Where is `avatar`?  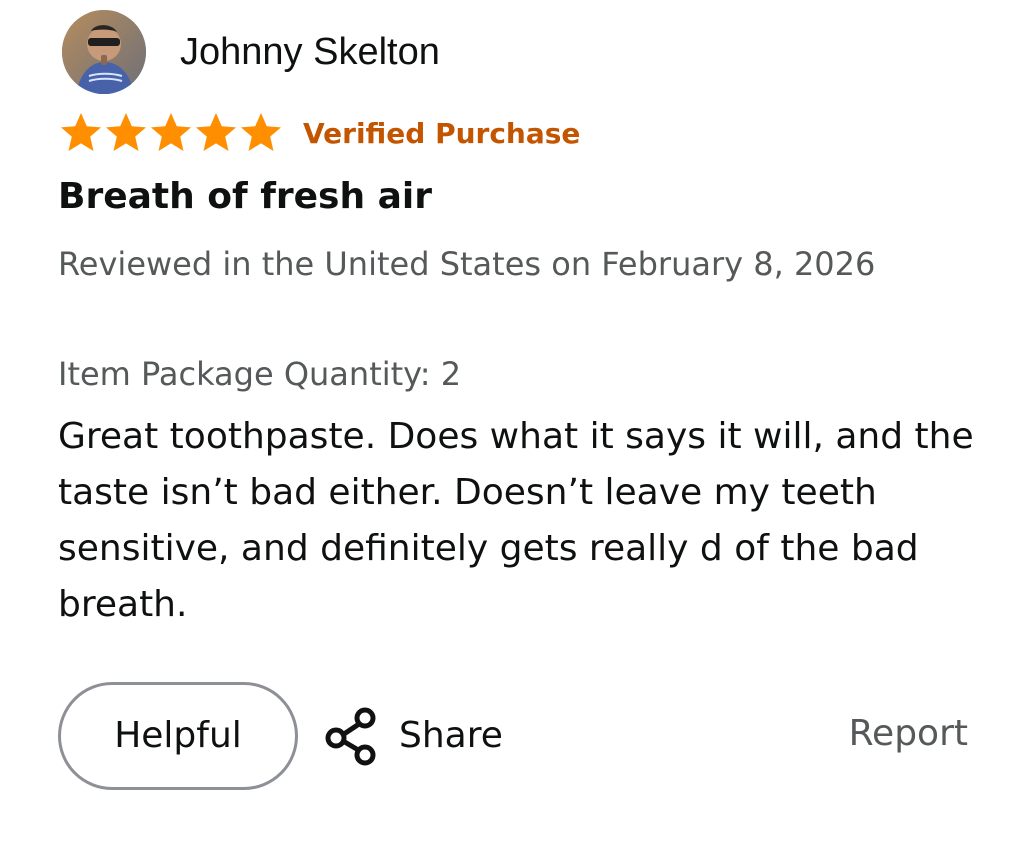 avatar is located at coordinates (104, 52).